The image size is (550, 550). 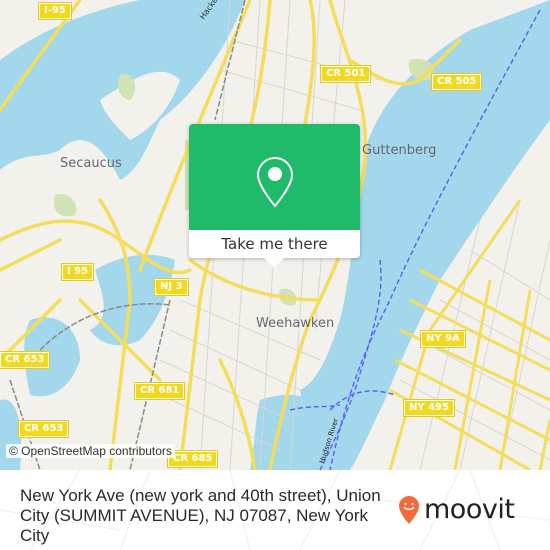 What do you see at coordinates (295, 323) in the screenshot?
I see `place-label-weehawken: Weehawken` at bounding box center [295, 323].